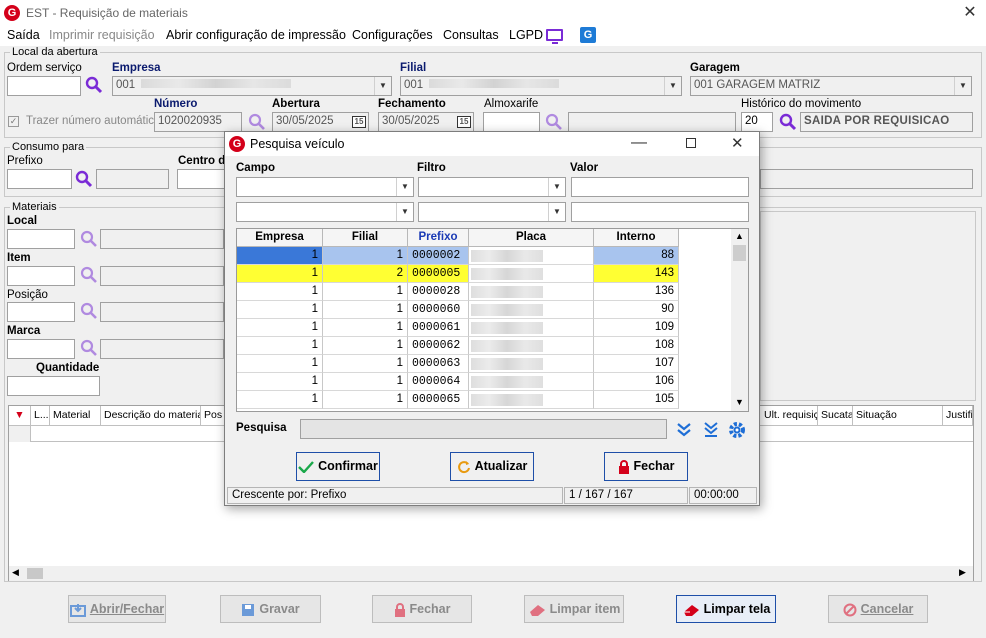 This screenshot has height=638, width=986. What do you see at coordinates (636, 238) in the screenshot?
I see `col-interno: Interno` at bounding box center [636, 238].